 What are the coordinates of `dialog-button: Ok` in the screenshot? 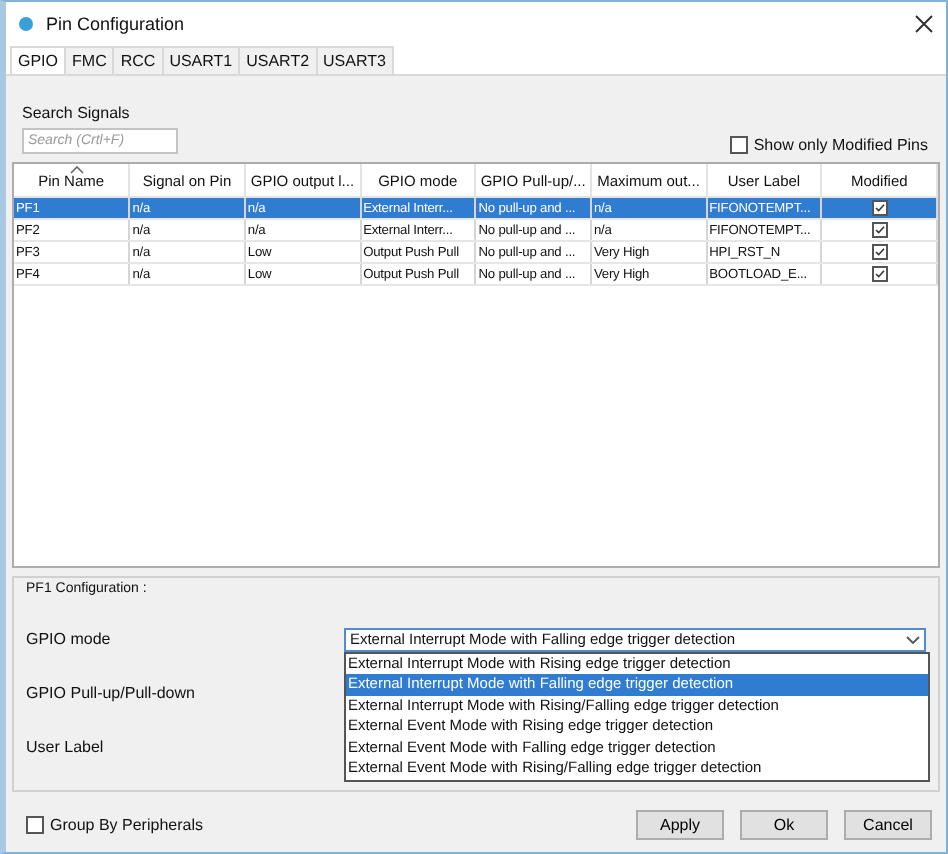 It's located at (784, 824).